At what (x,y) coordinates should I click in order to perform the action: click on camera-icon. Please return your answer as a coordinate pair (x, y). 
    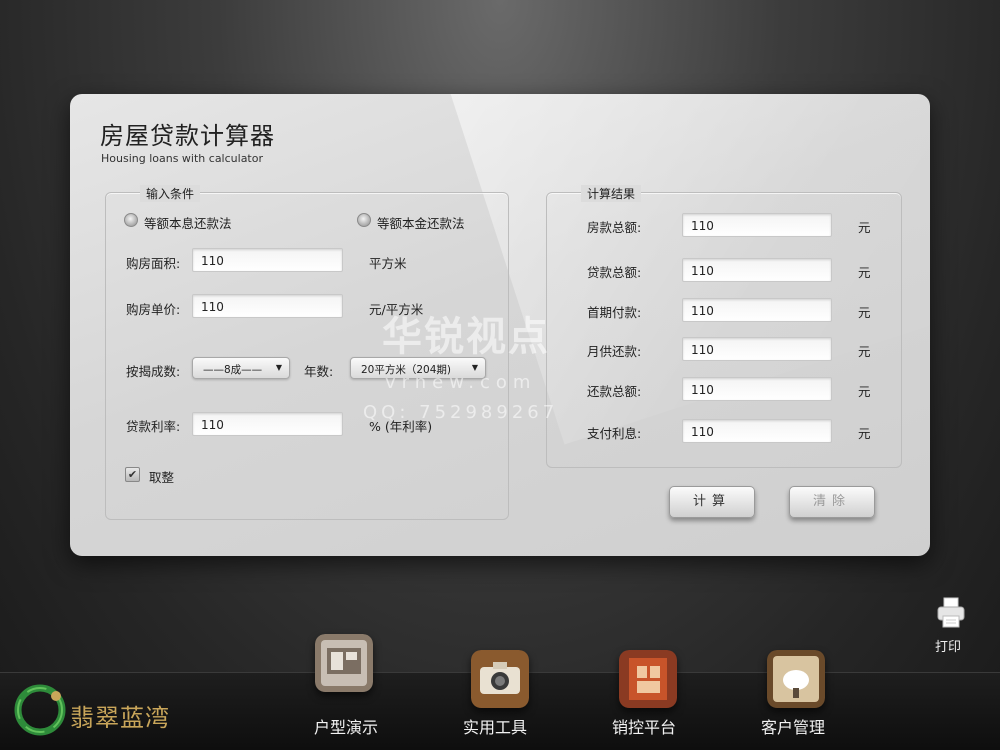
    Looking at the image, I should click on (500, 679).